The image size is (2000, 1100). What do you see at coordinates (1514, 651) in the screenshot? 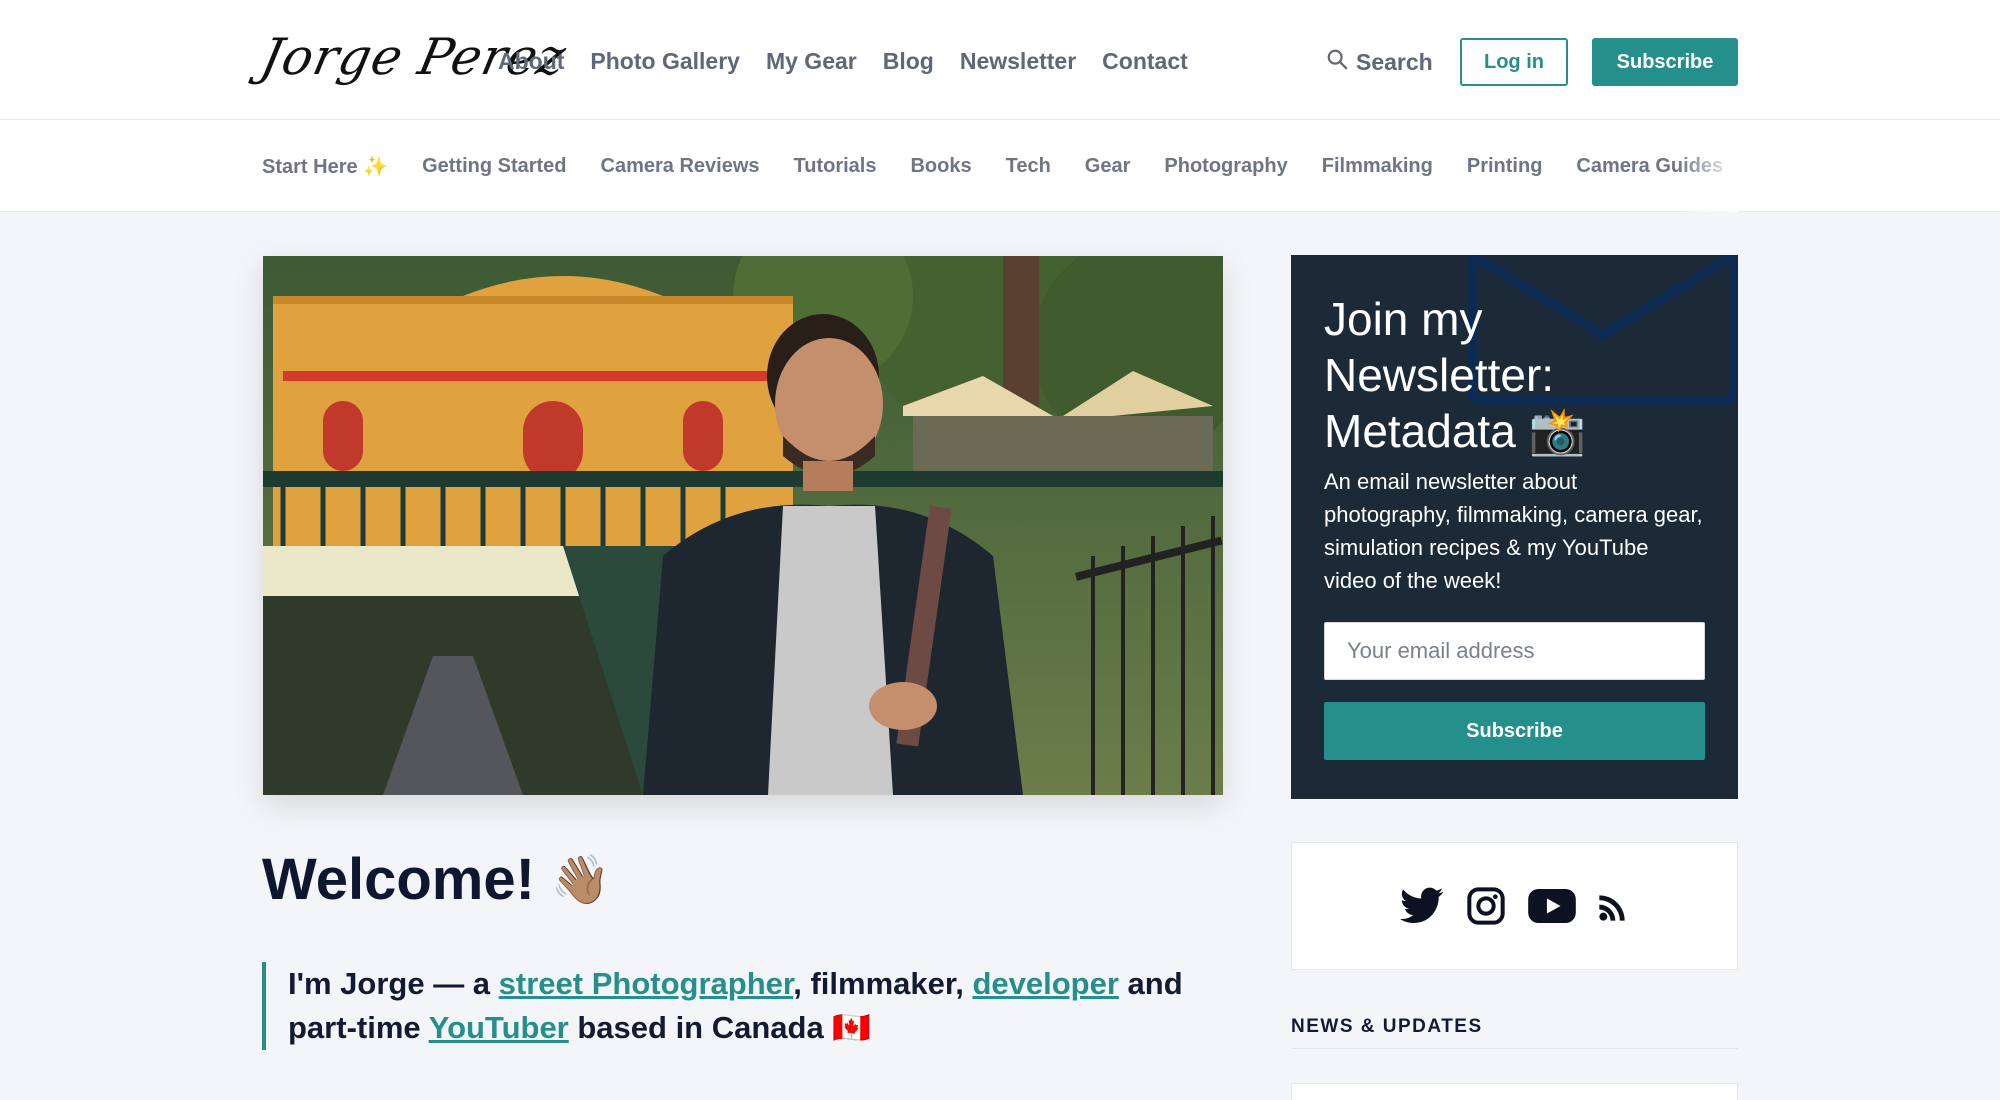
I see `email-field` at bounding box center [1514, 651].